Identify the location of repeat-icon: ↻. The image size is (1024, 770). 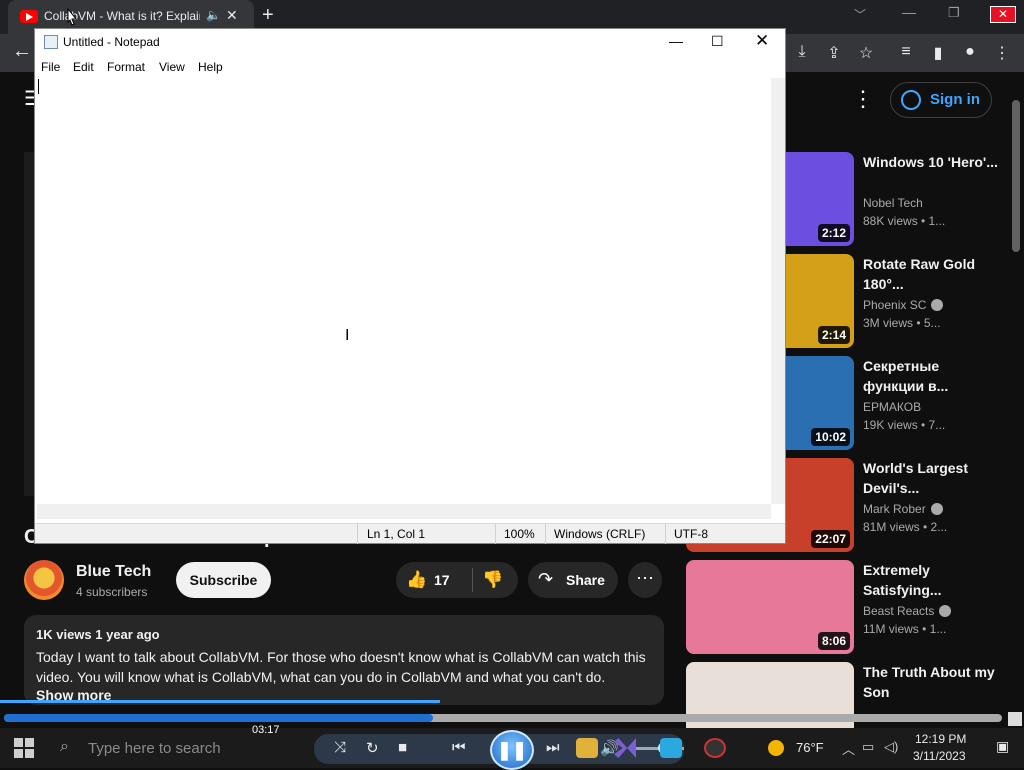
(372, 748).